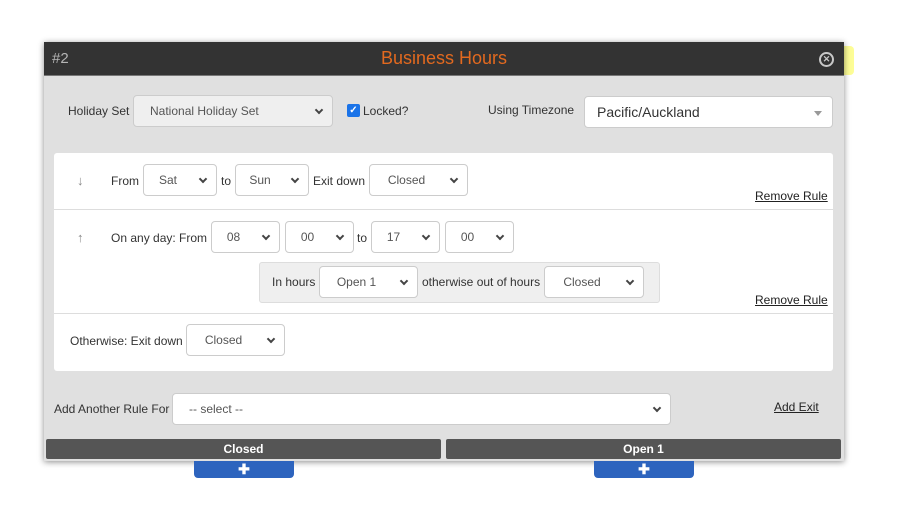  What do you see at coordinates (479, 237) in the screenshot?
I see `rule2-to-minute-select: 00` at bounding box center [479, 237].